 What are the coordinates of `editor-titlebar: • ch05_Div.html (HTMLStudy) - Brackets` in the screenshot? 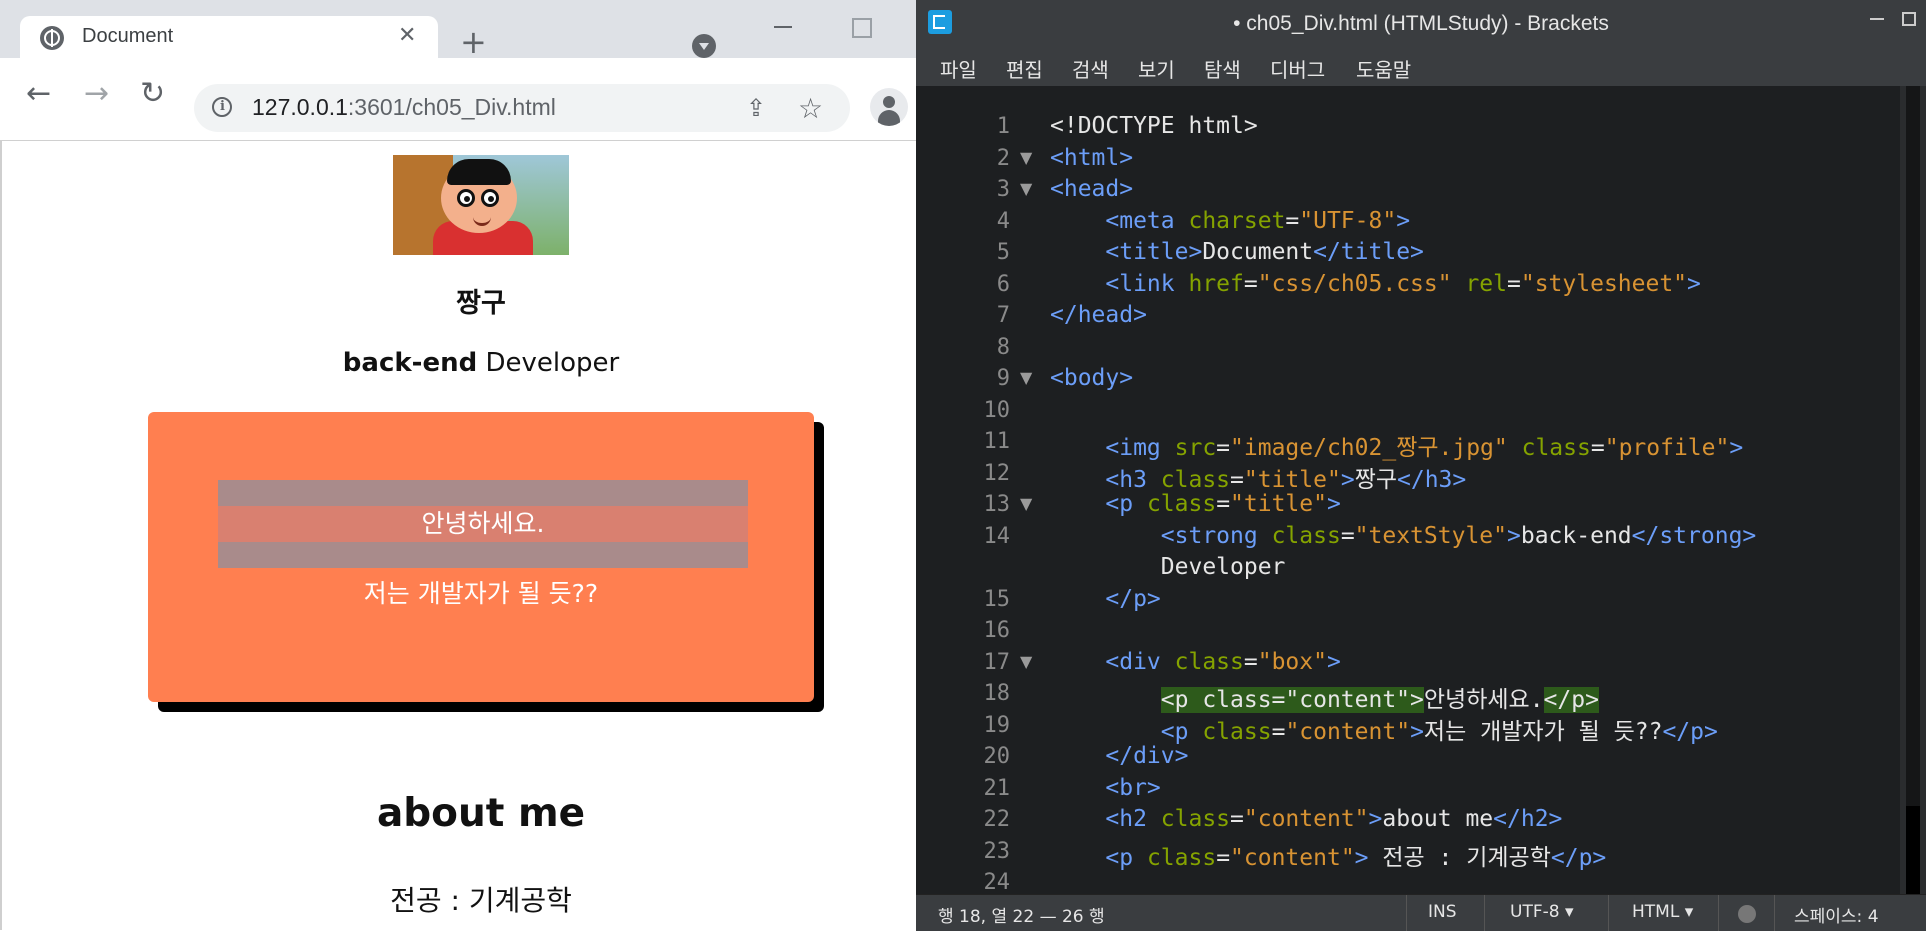 It's located at (1421, 25).